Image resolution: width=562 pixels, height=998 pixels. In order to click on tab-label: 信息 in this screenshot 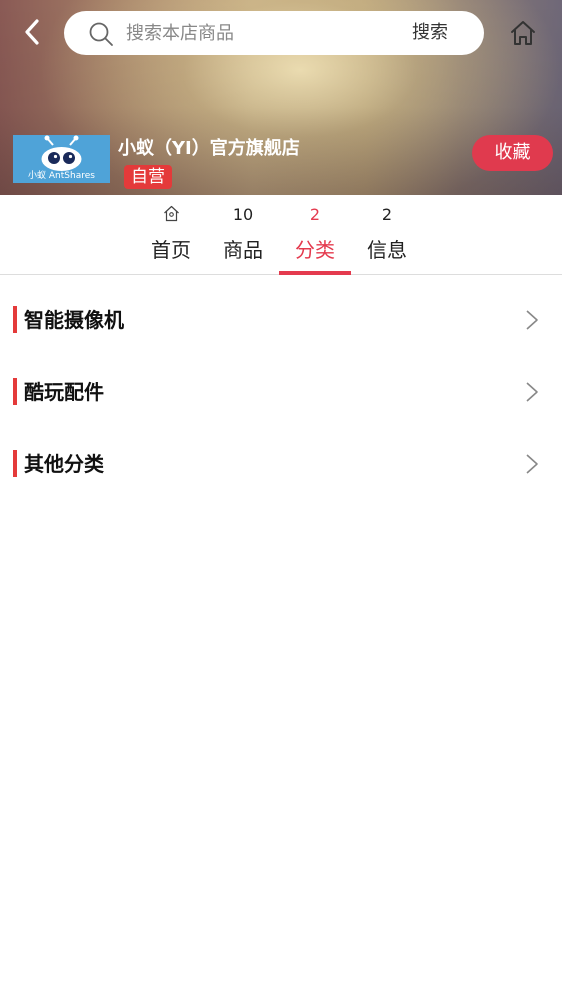, I will do `click(387, 250)`.